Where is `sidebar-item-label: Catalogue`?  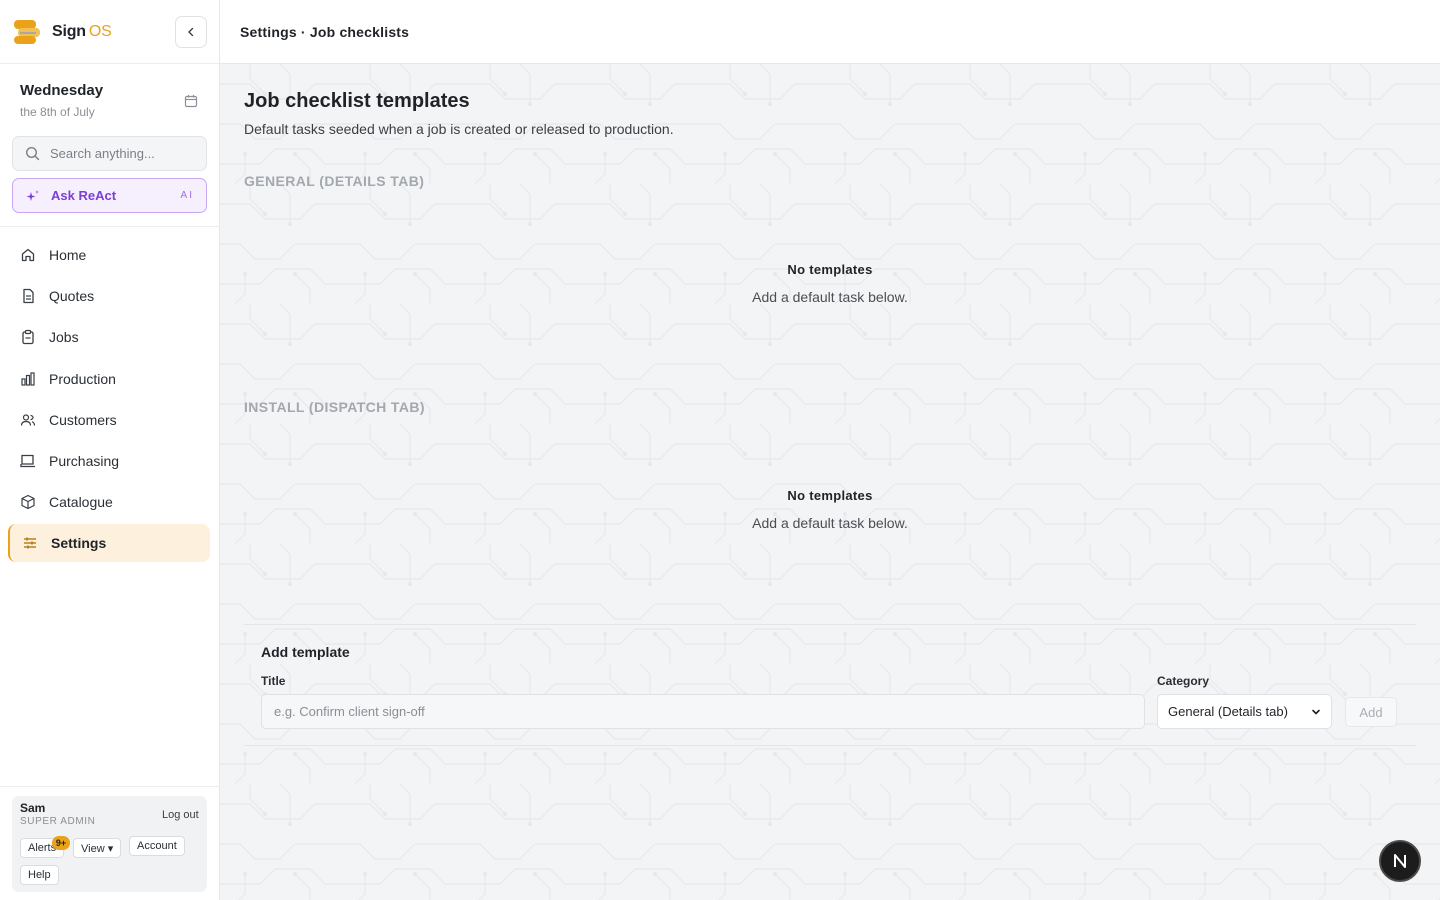 sidebar-item-label: Catalogue is located at coordinates (81, 502).